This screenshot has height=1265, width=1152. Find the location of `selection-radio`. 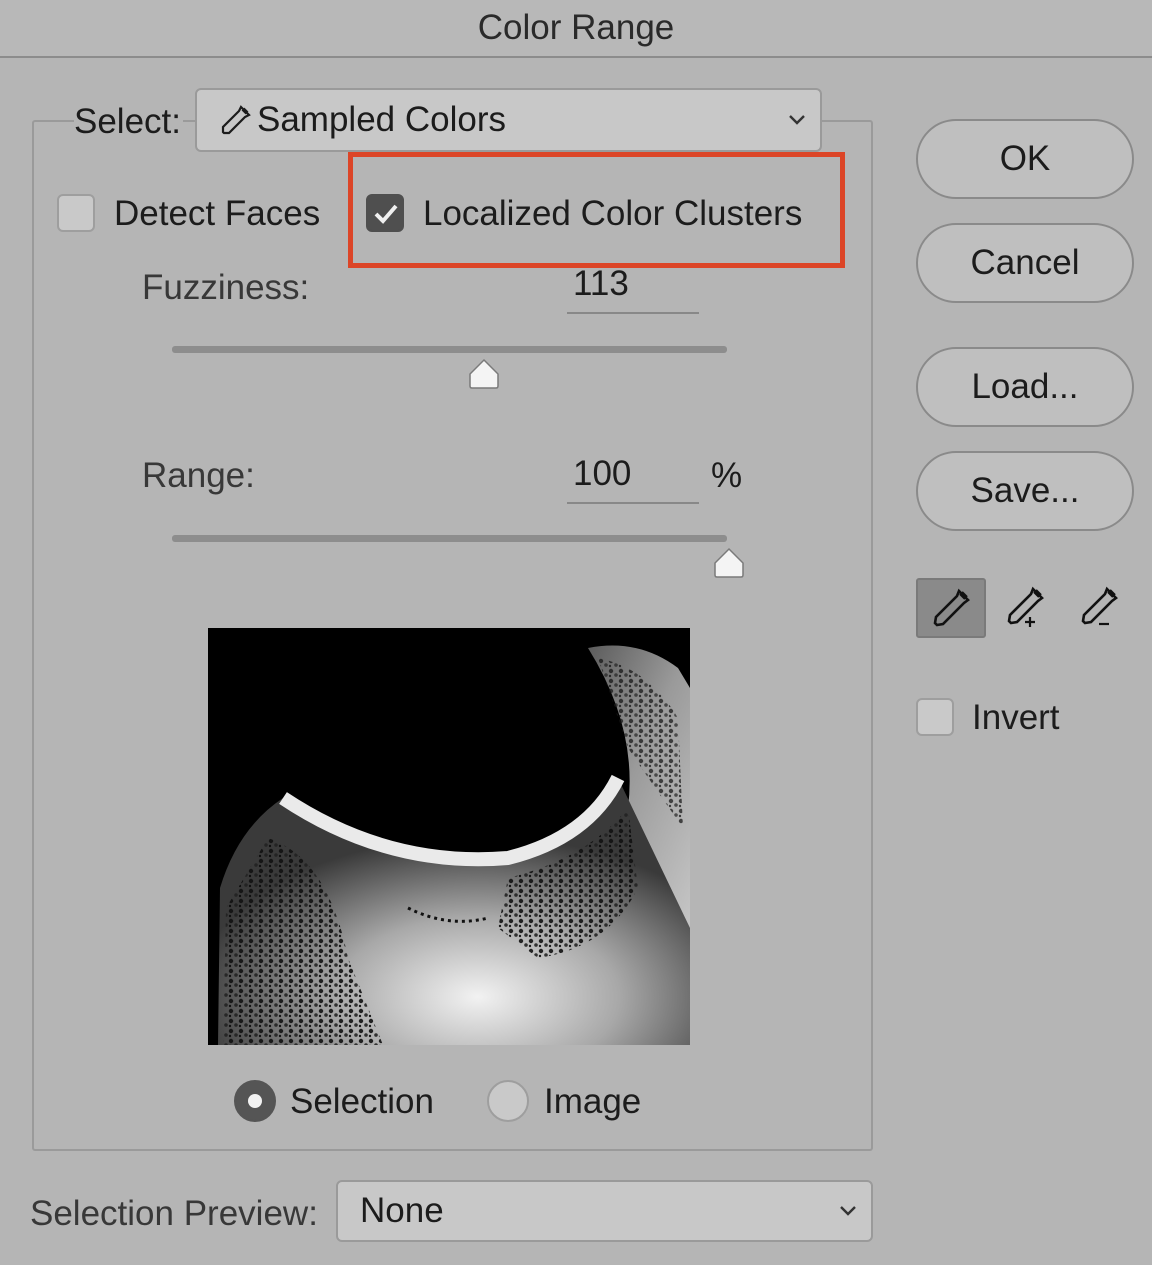

selection-radio is located at coordinates (255, 1101).